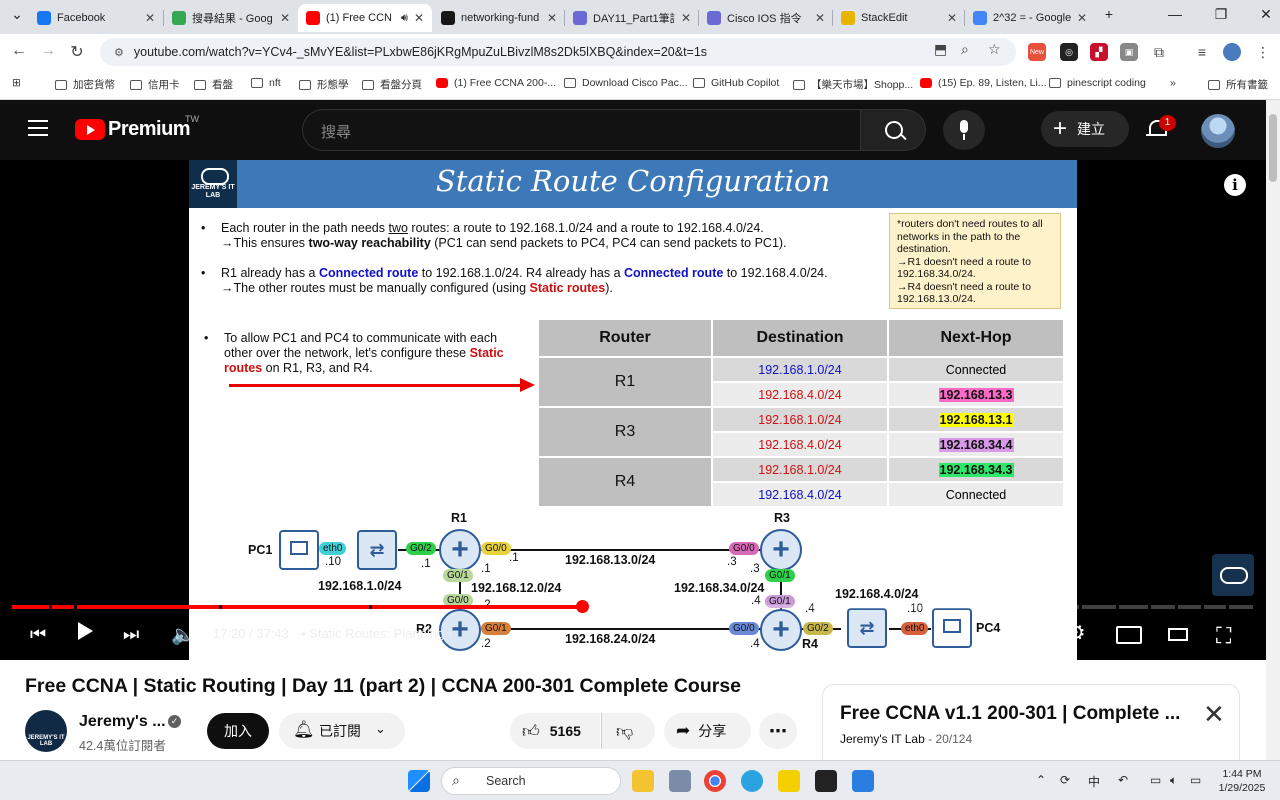  Describe the element at coordinates (1232, 52) in the screenshot. I see `profile-avatar-icon` at that location.